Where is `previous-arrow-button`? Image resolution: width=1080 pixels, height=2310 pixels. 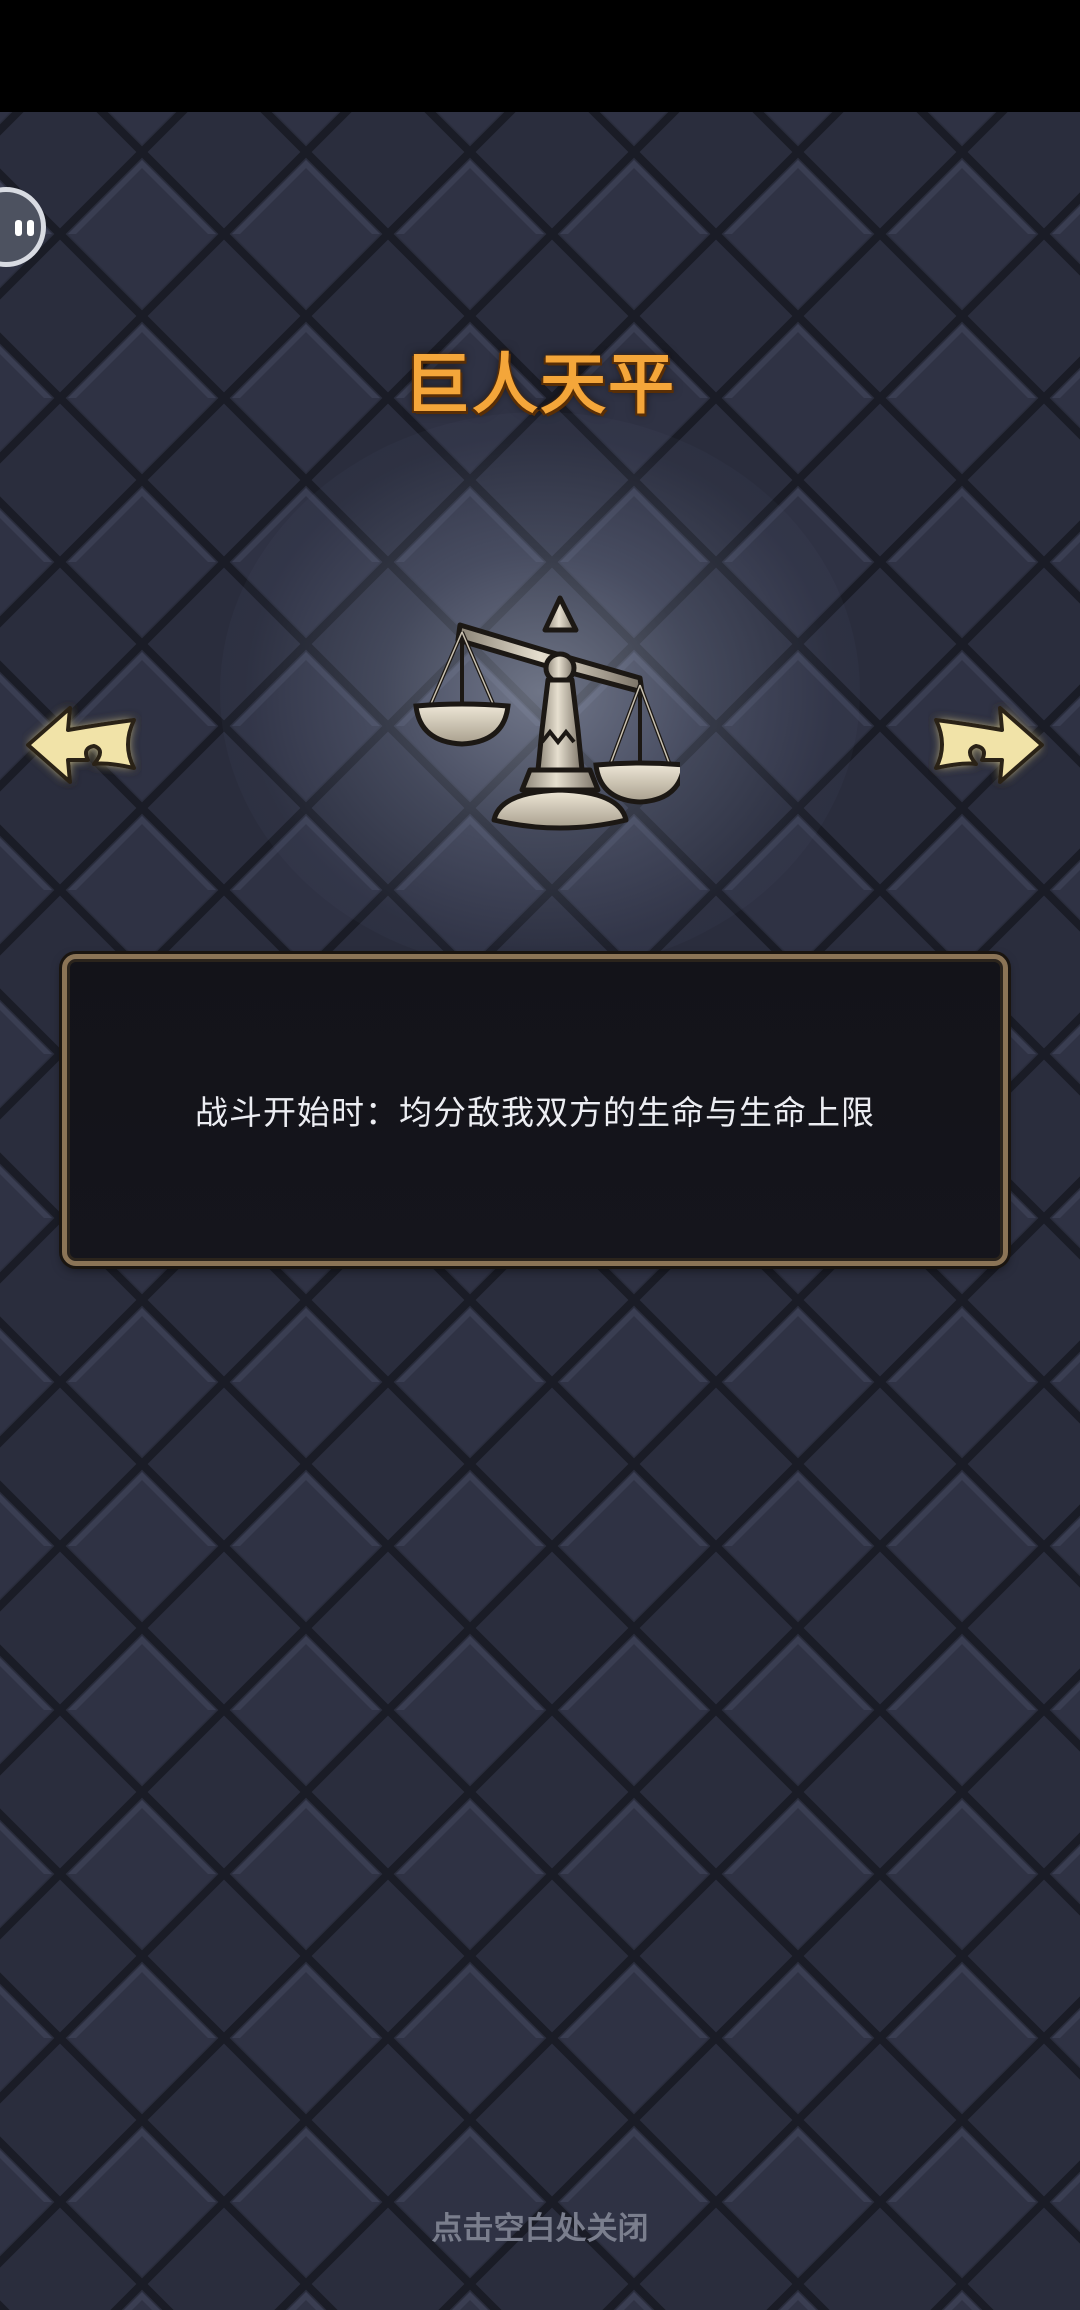
previous-arrow-button is located at coordinates (82, 745).